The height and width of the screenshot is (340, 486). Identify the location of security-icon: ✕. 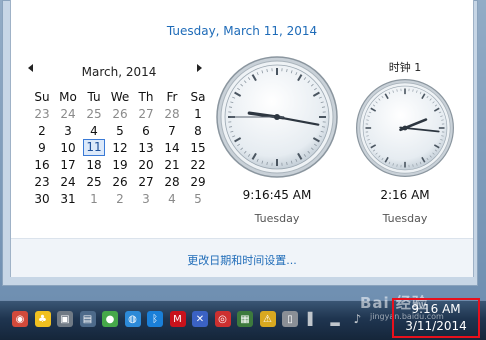
(200, 319).